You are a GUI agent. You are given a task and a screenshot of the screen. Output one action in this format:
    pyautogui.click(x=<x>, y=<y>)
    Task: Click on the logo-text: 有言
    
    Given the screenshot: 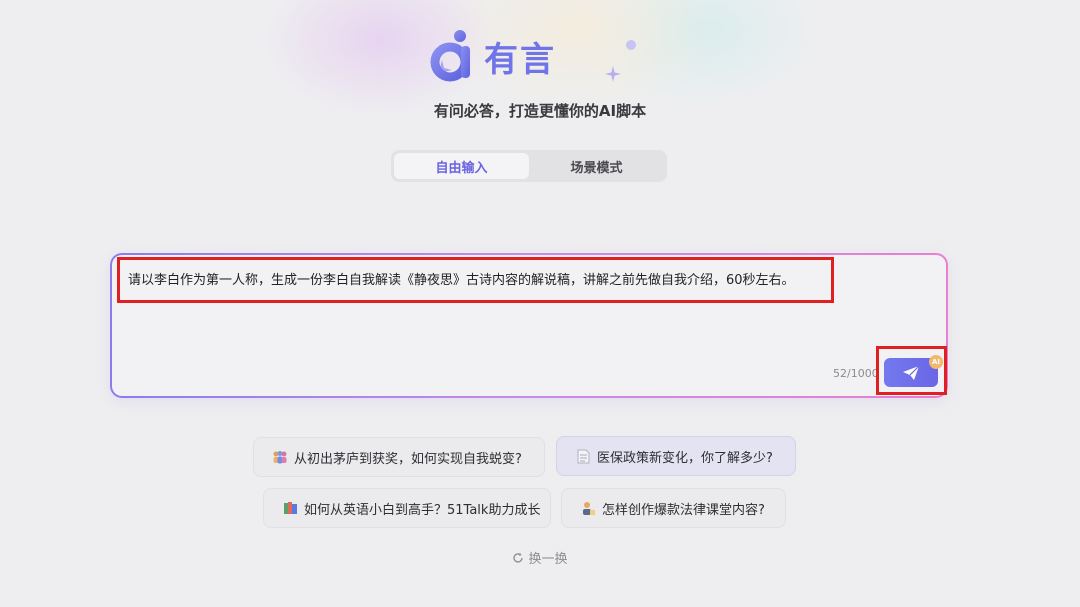 What is the action you would take?
    pyautogui.click(x=520, y=59)
    